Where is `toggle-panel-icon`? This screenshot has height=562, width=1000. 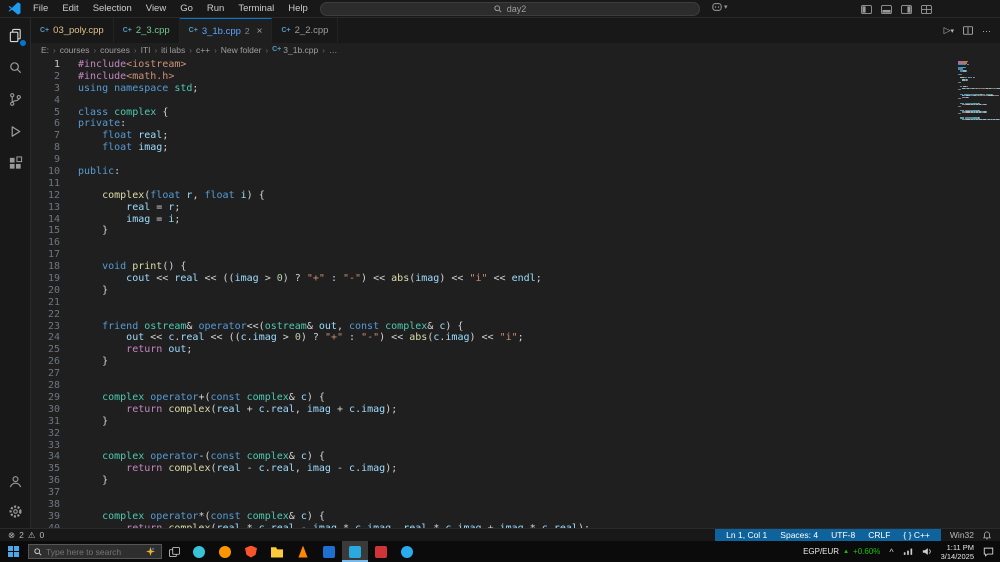
toggle-panel-icon is located at coordinates (886, 9).